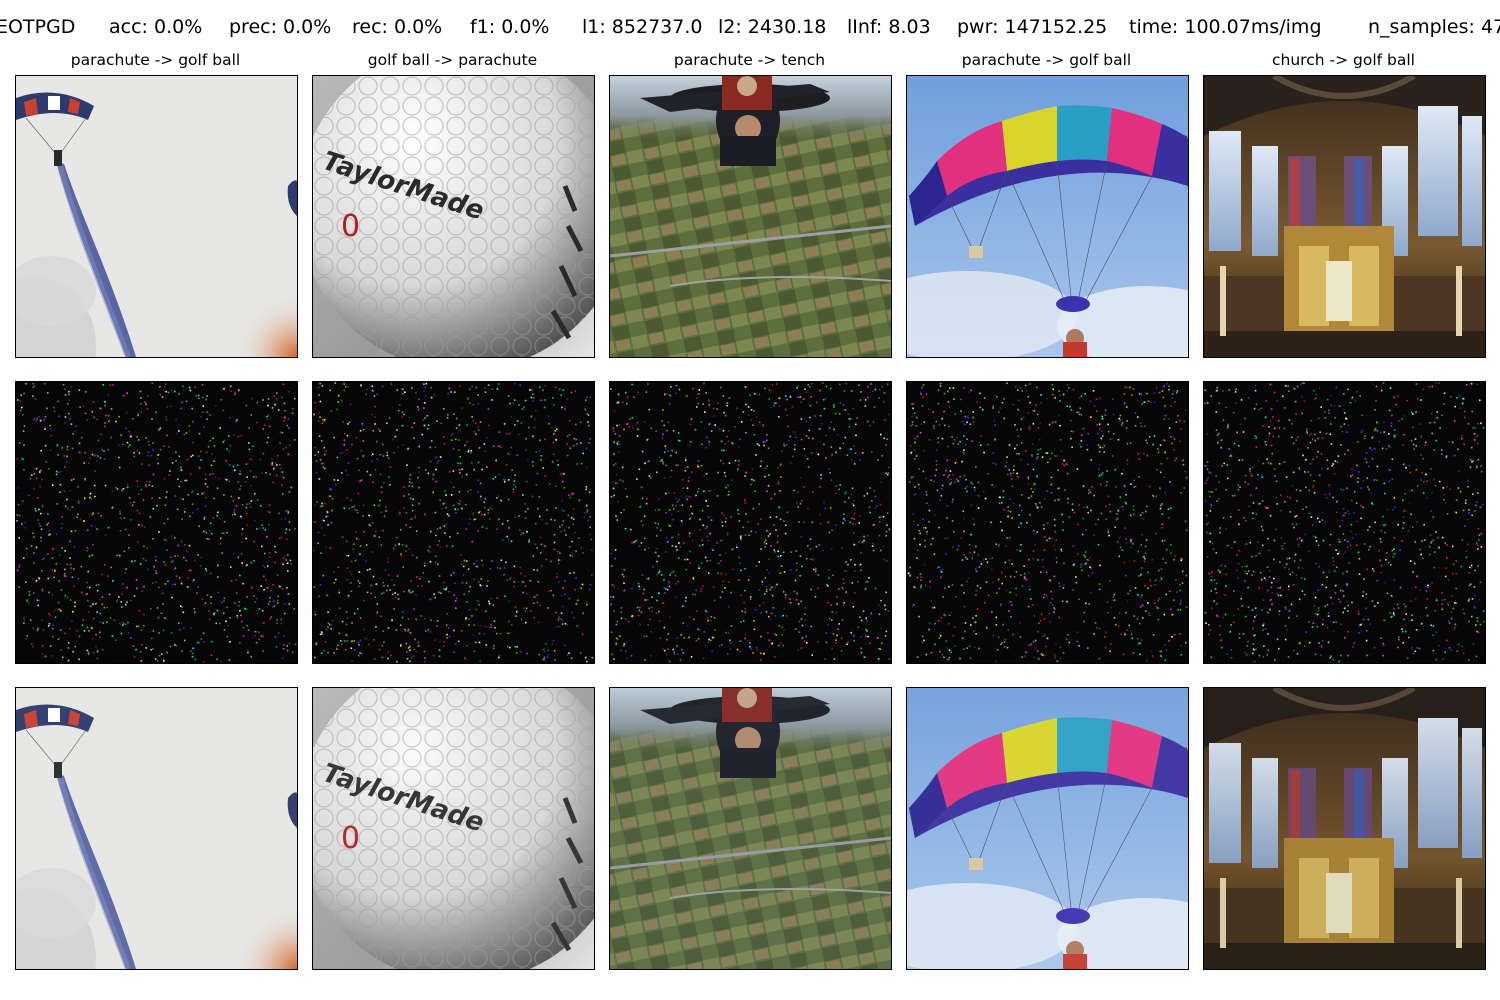  What do you see at coordinates (1047, 216) in the screenshot?
I see `original-image-canopy` at bounding box center [1047, 216].